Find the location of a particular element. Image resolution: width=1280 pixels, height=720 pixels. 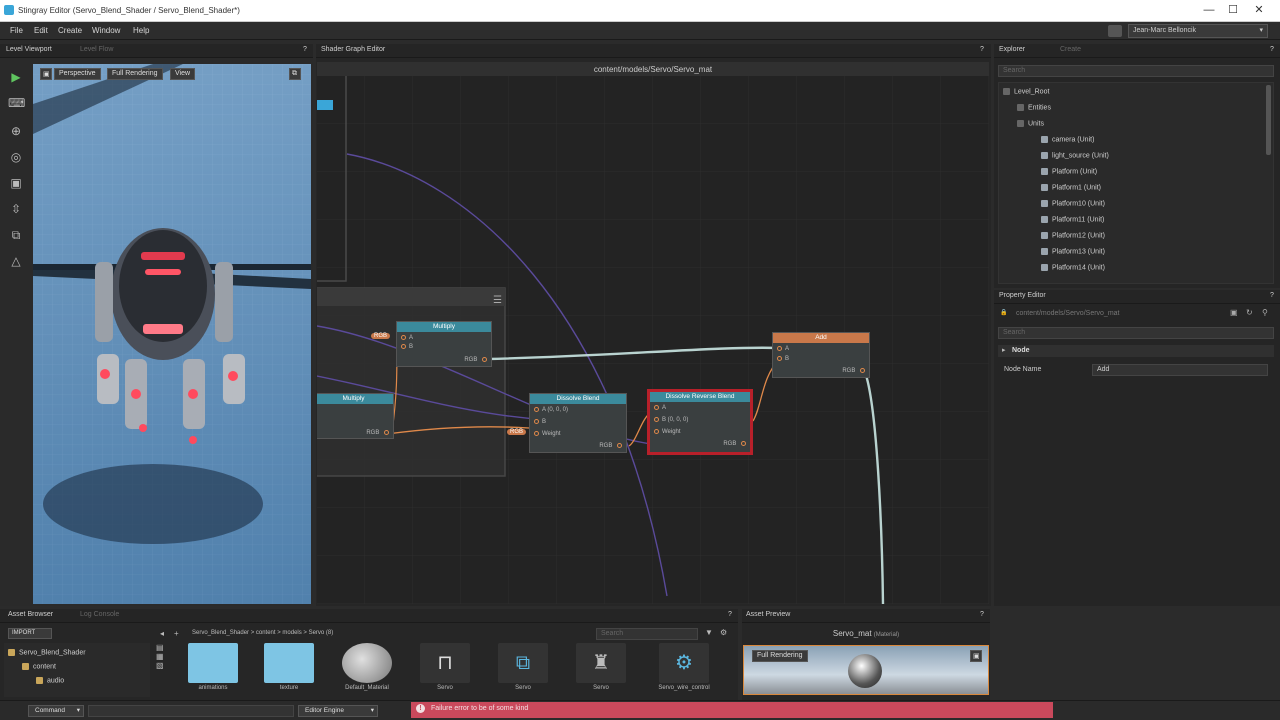

folder-content: content is located at coordinates (39, 666).